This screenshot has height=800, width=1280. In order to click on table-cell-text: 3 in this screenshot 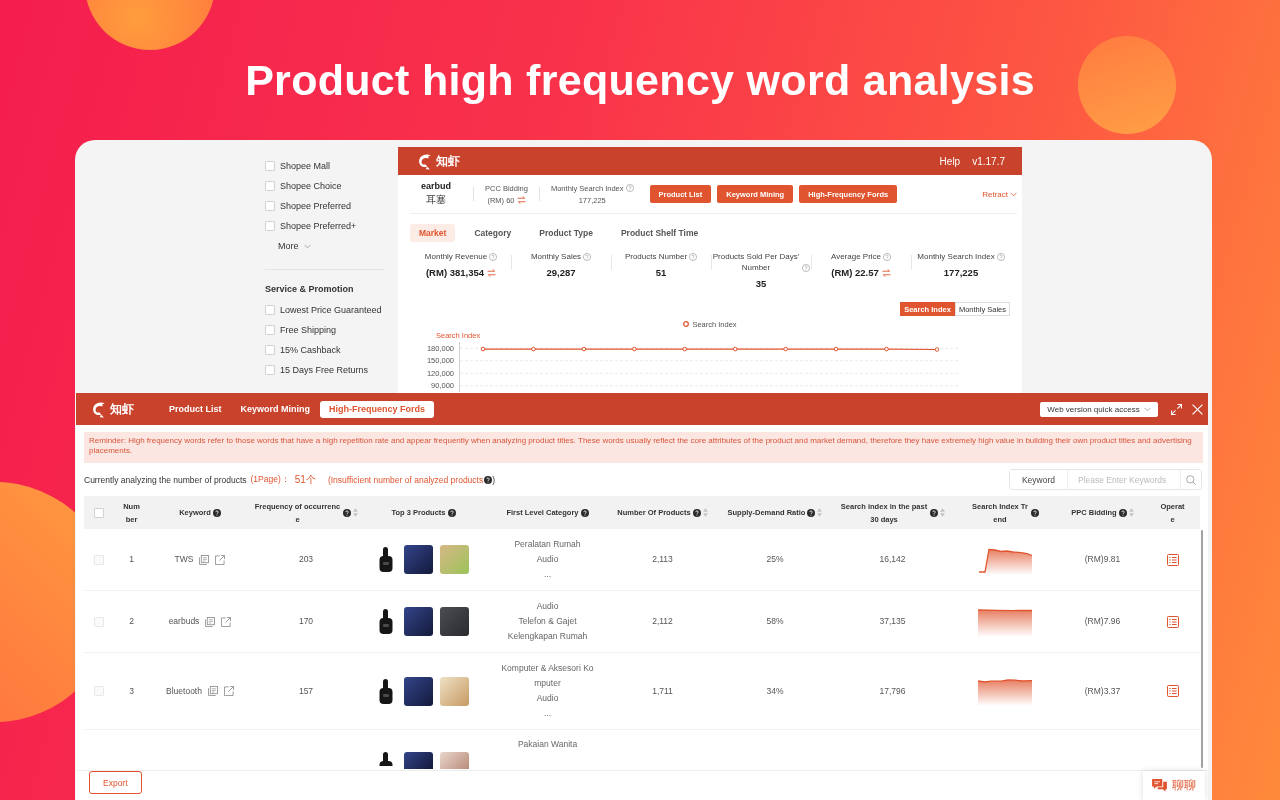, I will do `click(131, 691)`.